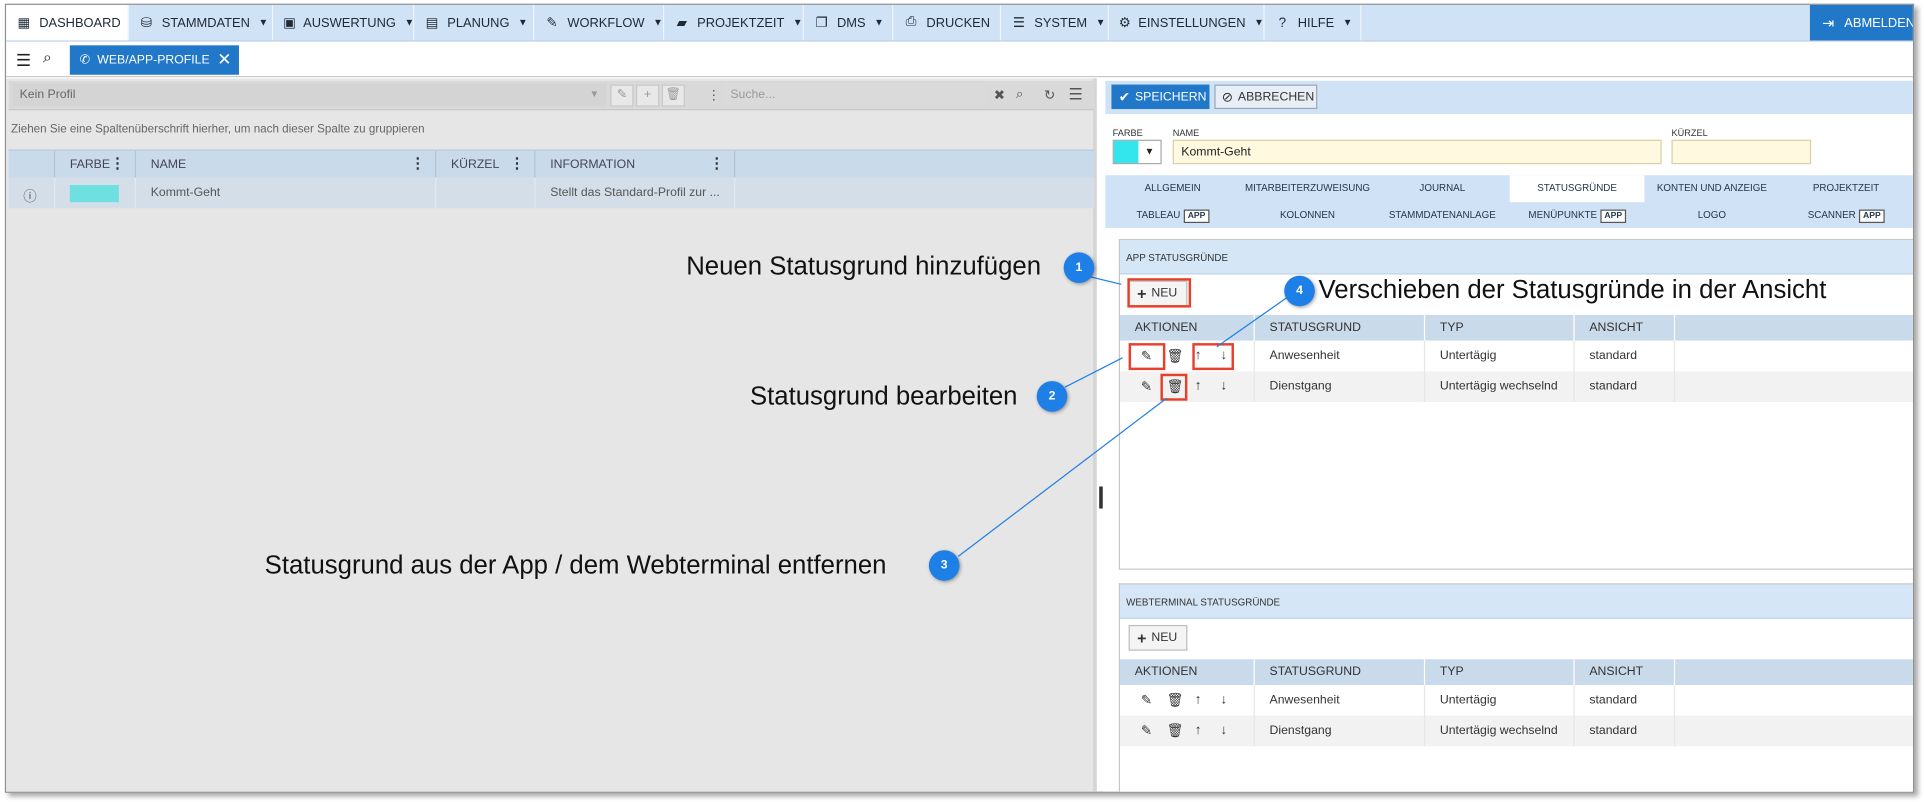 This screenshot has width=1924, height=802. I want to click on refresh-icon: ↻, so click(1049, 95).